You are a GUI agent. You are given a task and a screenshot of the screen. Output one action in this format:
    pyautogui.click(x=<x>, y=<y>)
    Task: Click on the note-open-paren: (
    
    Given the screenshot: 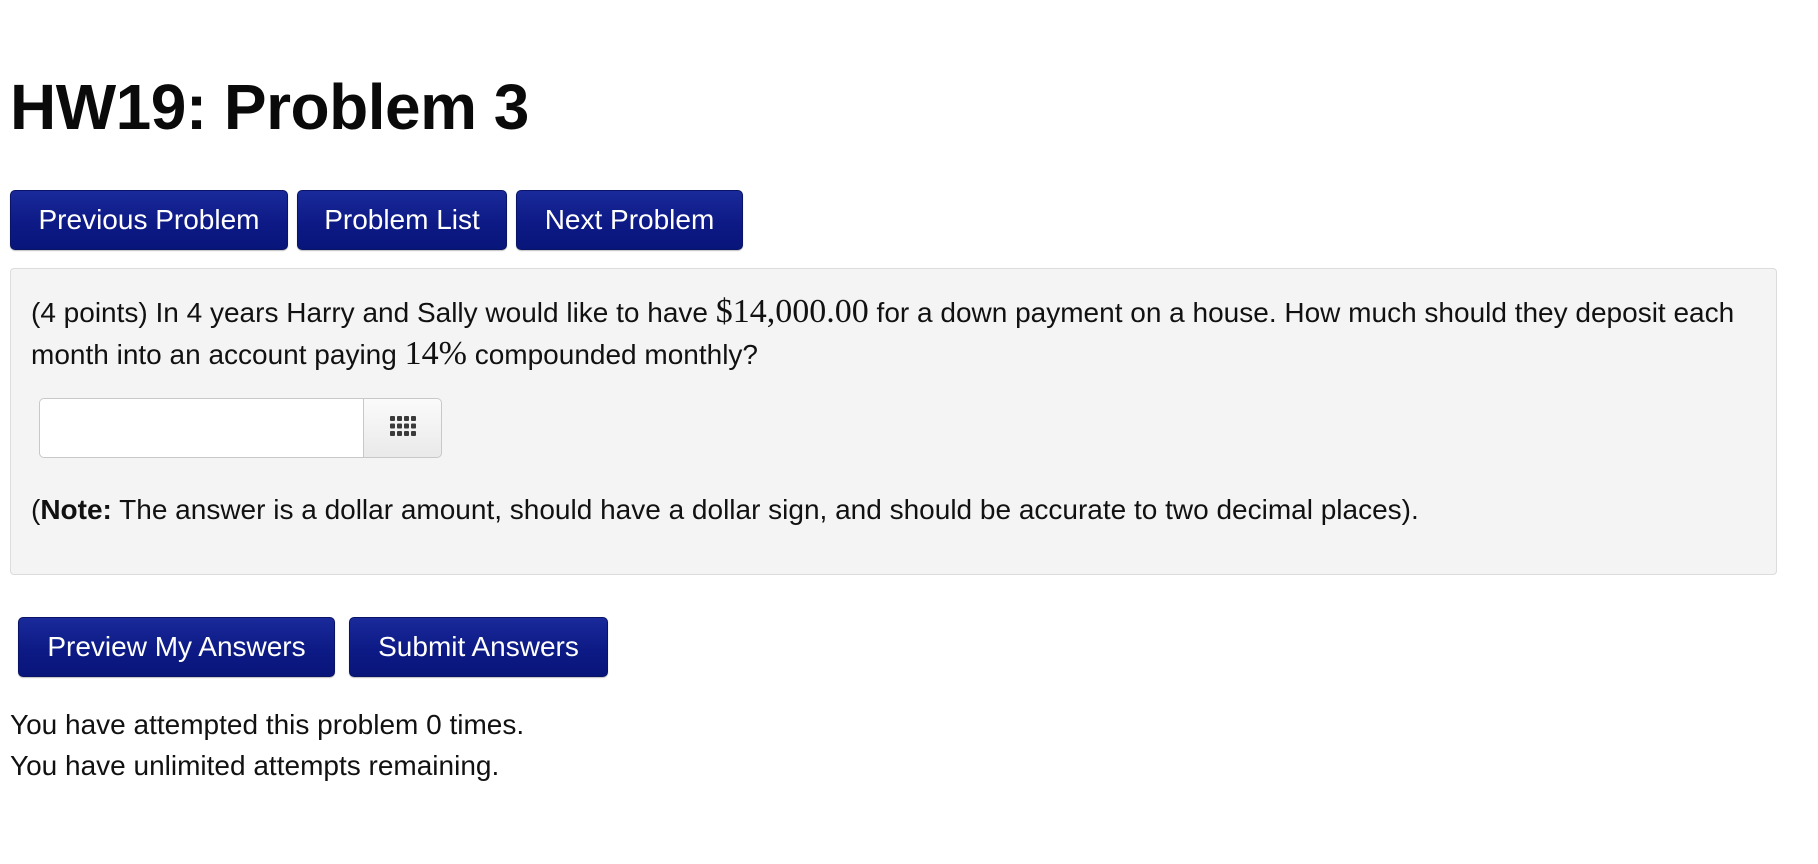 What is the action you would take?
    pyautogui.click(x=36, y=509)
    